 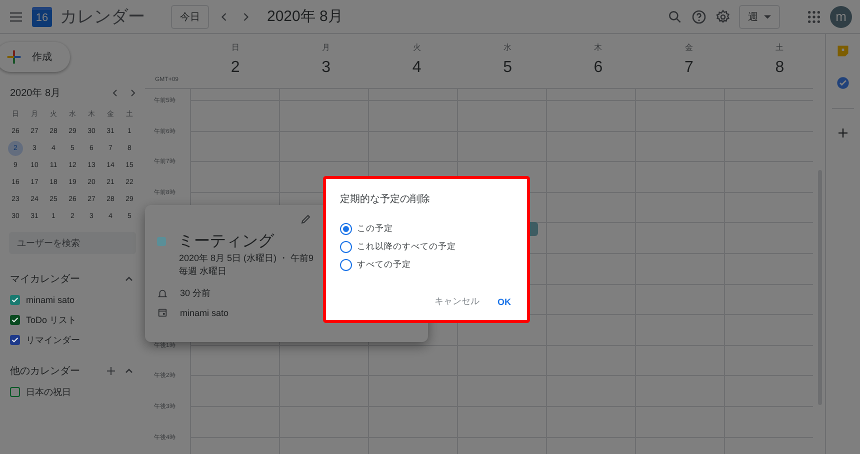 What do you see at coordinates (50, 300) in the screenshot?
I see `calendar-name: minami sato` at bounding box center [50, 300].